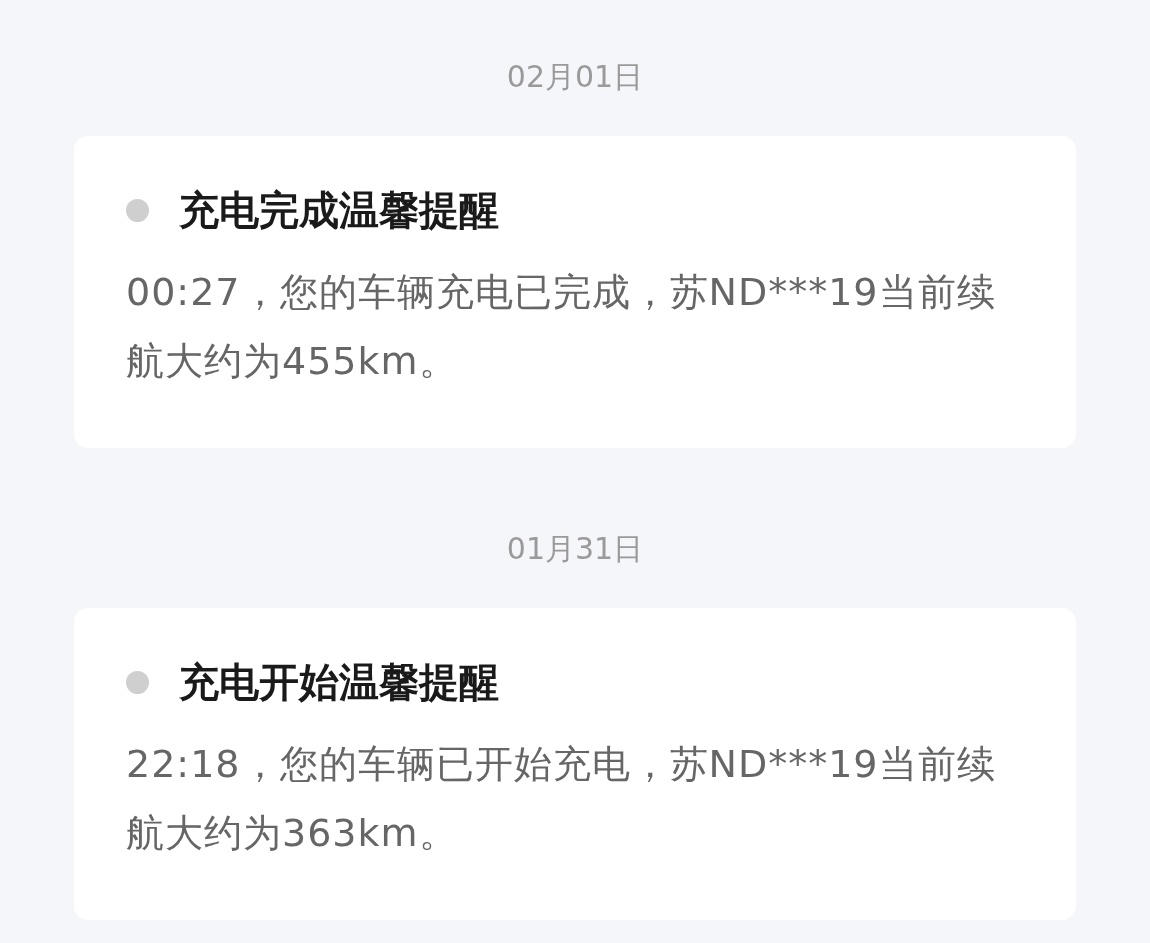  Describe the element at coordinates (575, 77) in the screenshot. I see `date-label: 02月01日` at that location.